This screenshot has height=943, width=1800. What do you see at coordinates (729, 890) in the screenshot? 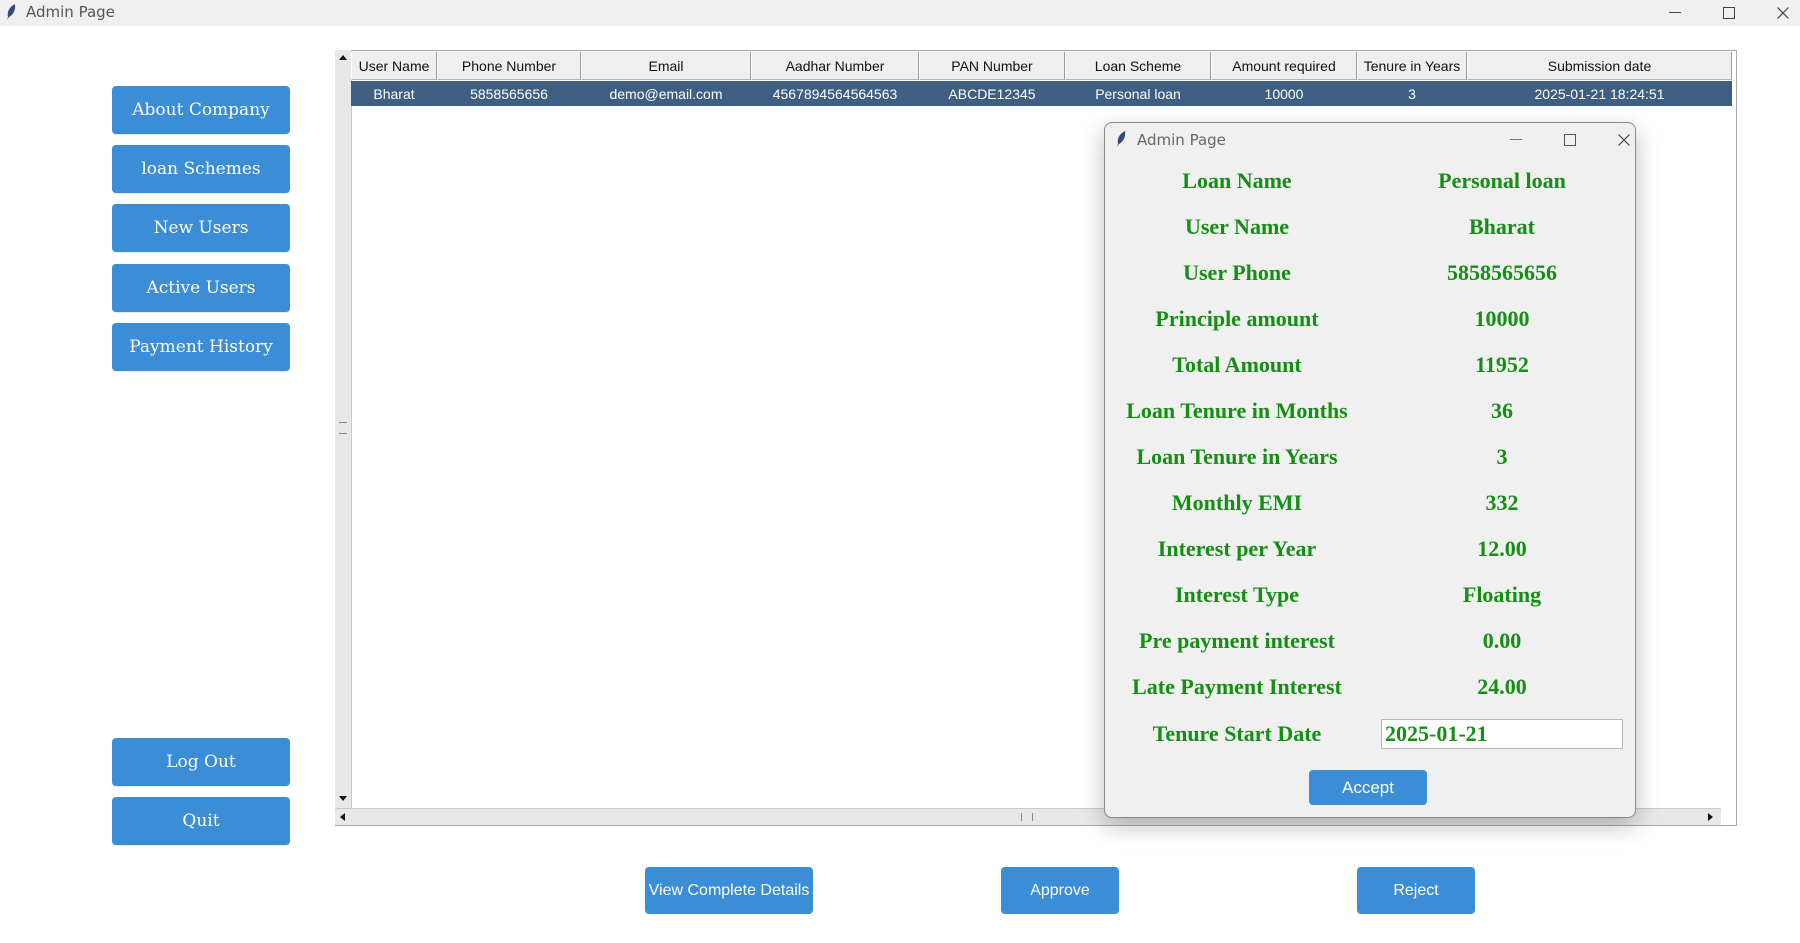
I see `view-complete-details-button: View Complete Details` at bounding box center [729, 890].